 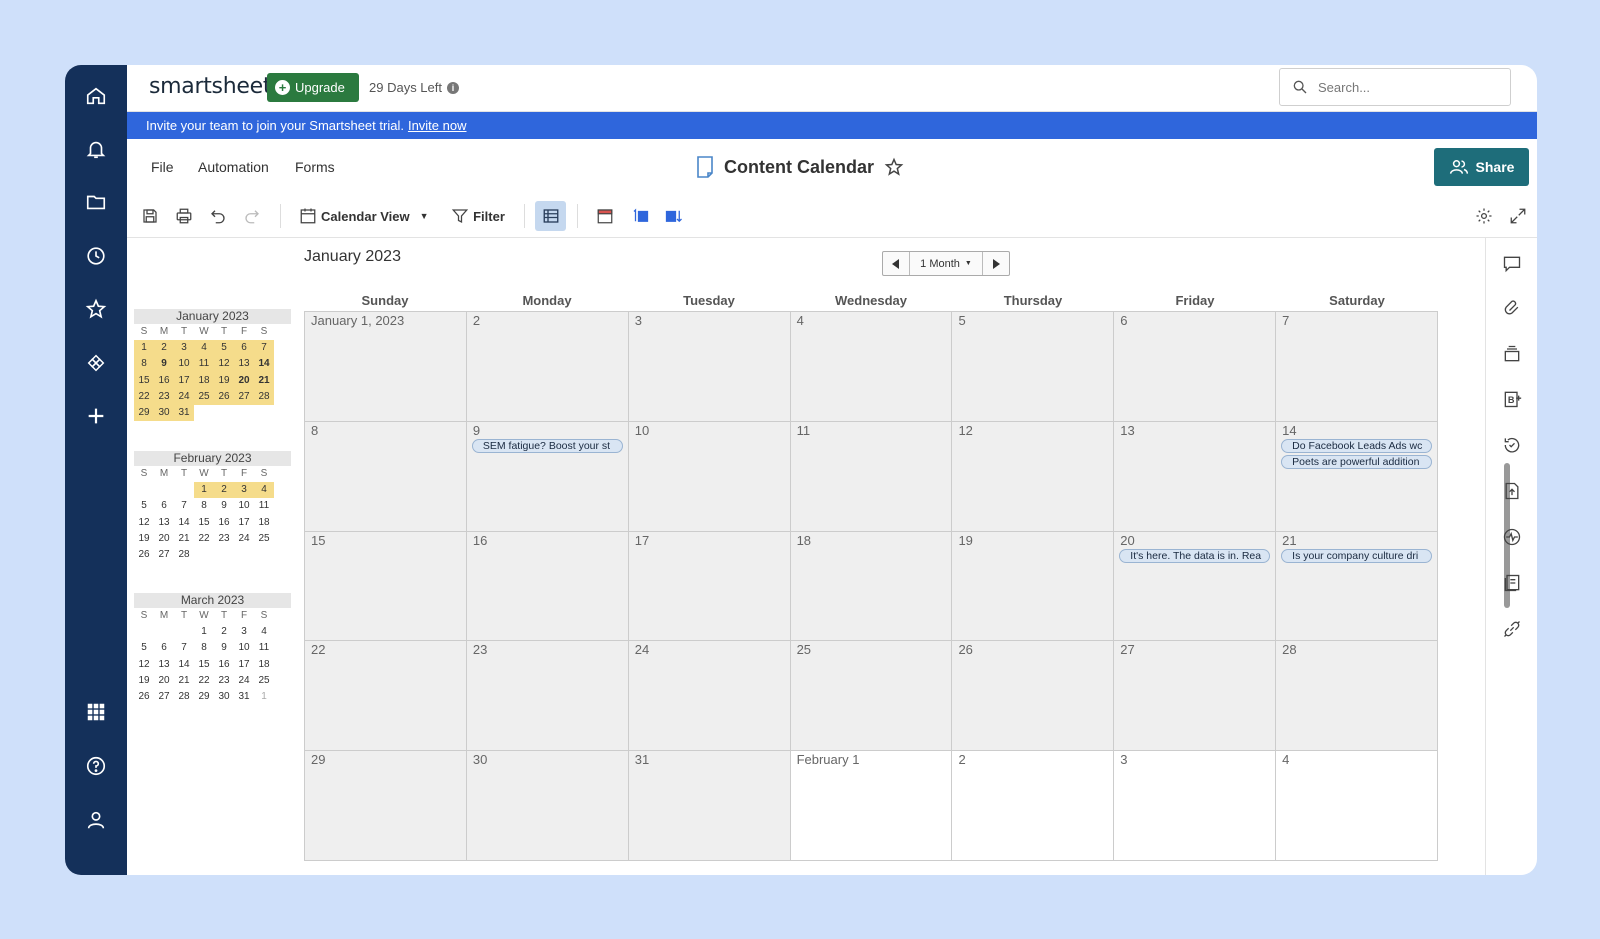 I want to click on brandfolder-icon: B, so click(x=1512, y=399).